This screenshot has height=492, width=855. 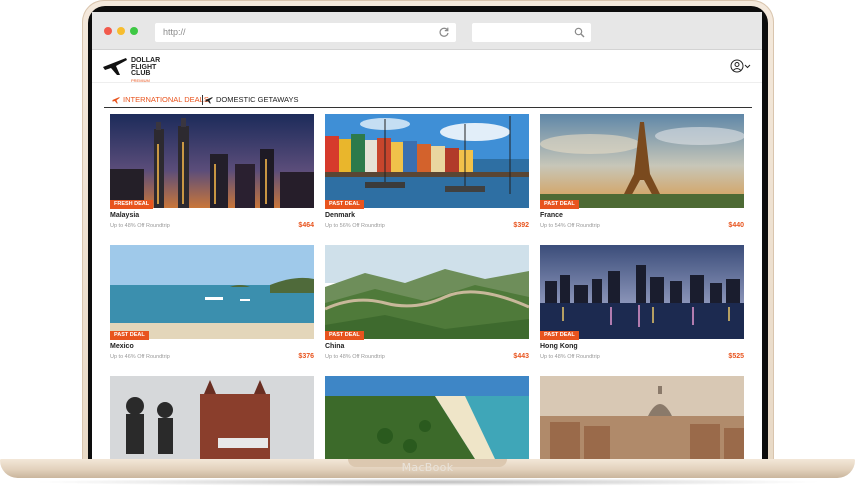 What do you see at coordinates (132, 204) in the screenshot?
I see `deal-badge: FRESH DEAL` at bounding box center [132, 204].